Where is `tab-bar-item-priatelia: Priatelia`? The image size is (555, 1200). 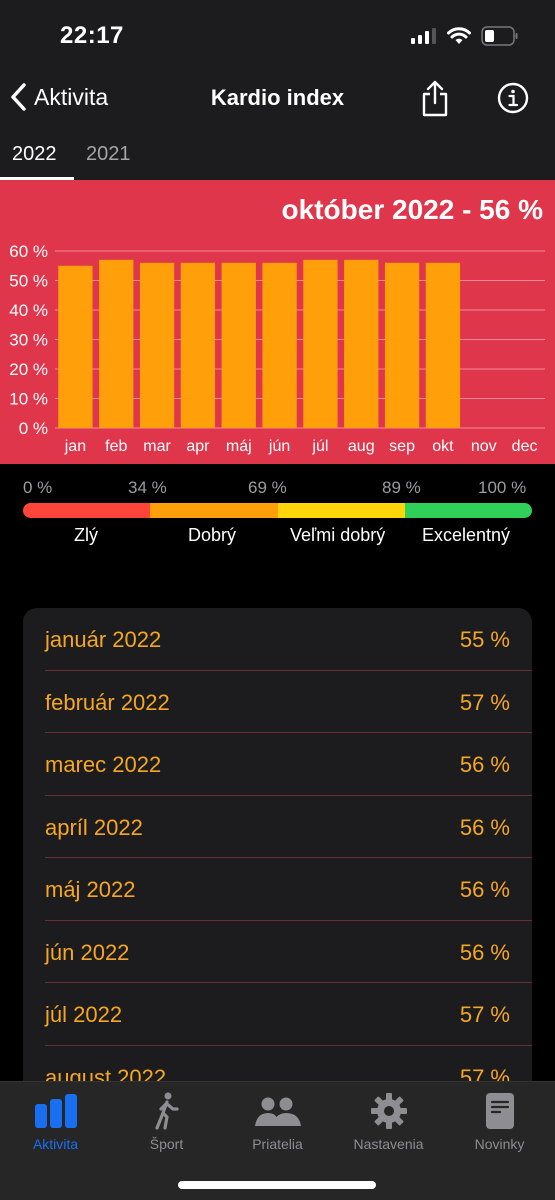 tab-bar-item-priatelia: Priatelia is located at coordinates (277, 1121).